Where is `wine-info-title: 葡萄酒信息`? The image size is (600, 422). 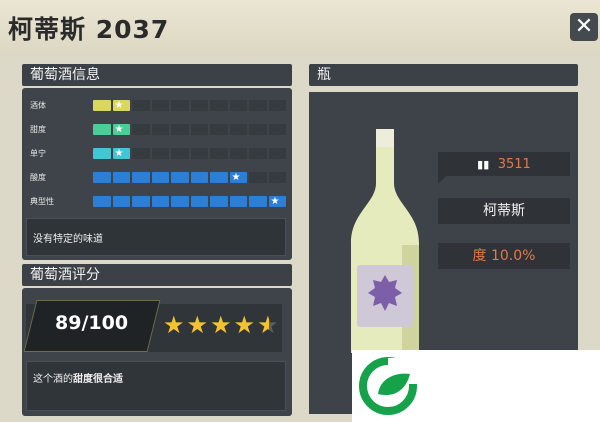 wine-info-title: 葡萄酒信息 is located at coordinates (157, 75).